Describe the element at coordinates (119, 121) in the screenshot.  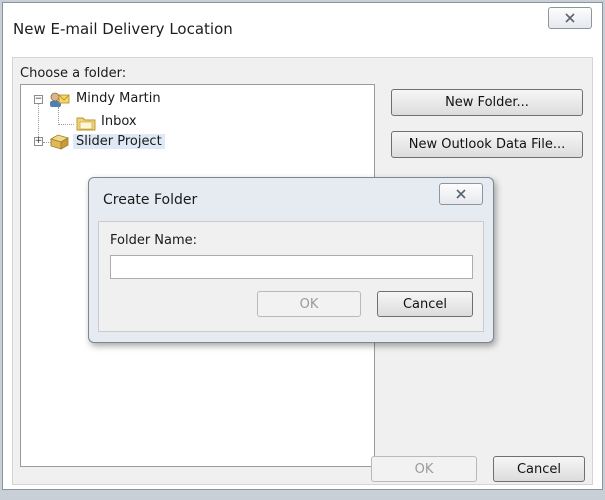
I see `tree-item-inbox: Inbox` at that location.